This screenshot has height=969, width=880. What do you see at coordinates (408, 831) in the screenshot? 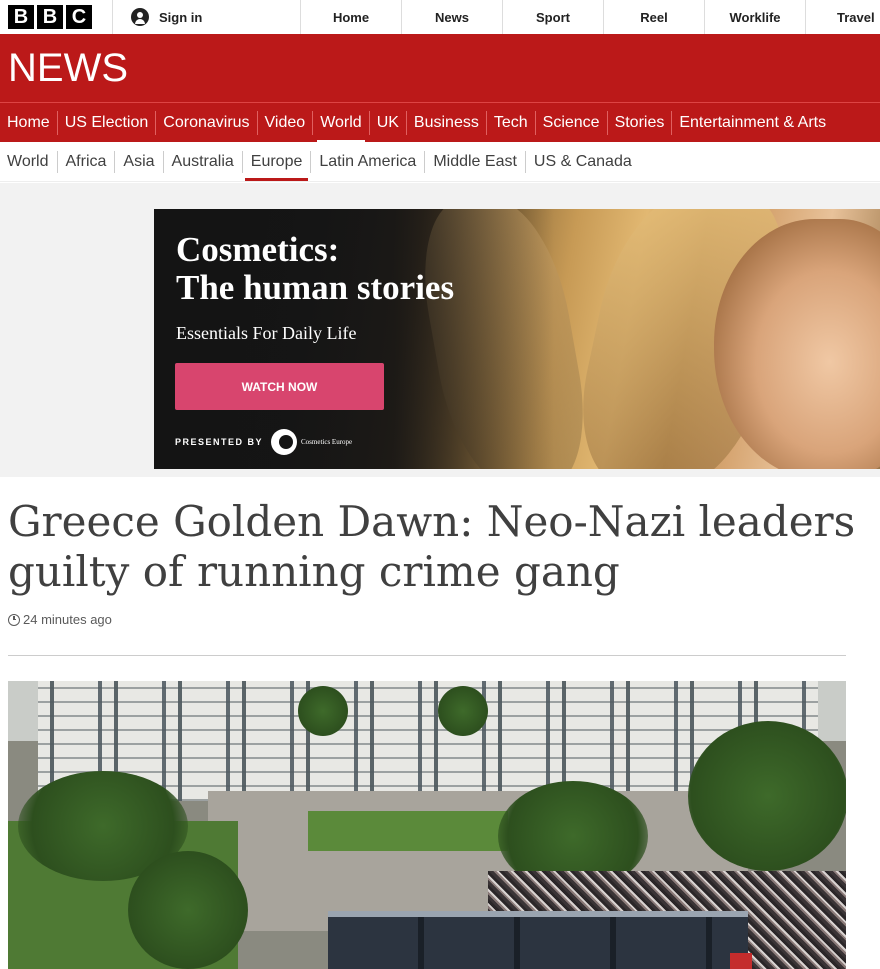
I see `photo-lawn-strip` at bounding box center [408, 831].